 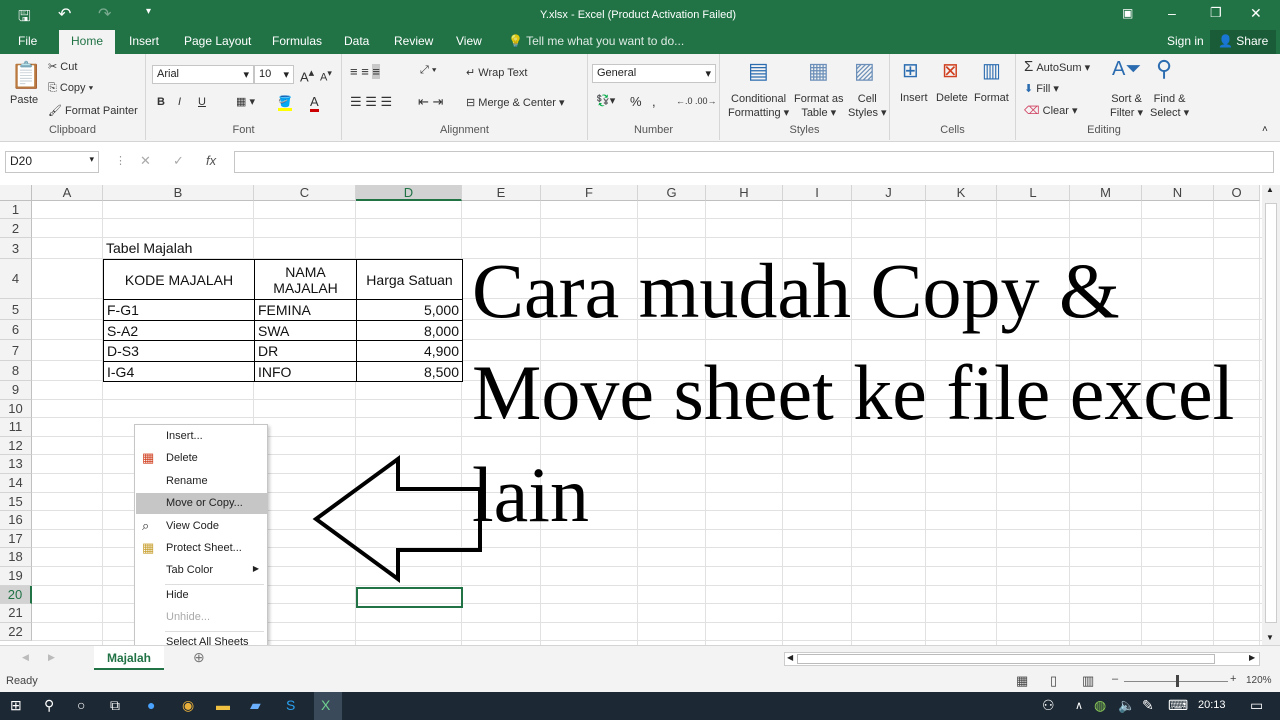 I want to click on table-cell: F-G1, so click(x=179, y=310).